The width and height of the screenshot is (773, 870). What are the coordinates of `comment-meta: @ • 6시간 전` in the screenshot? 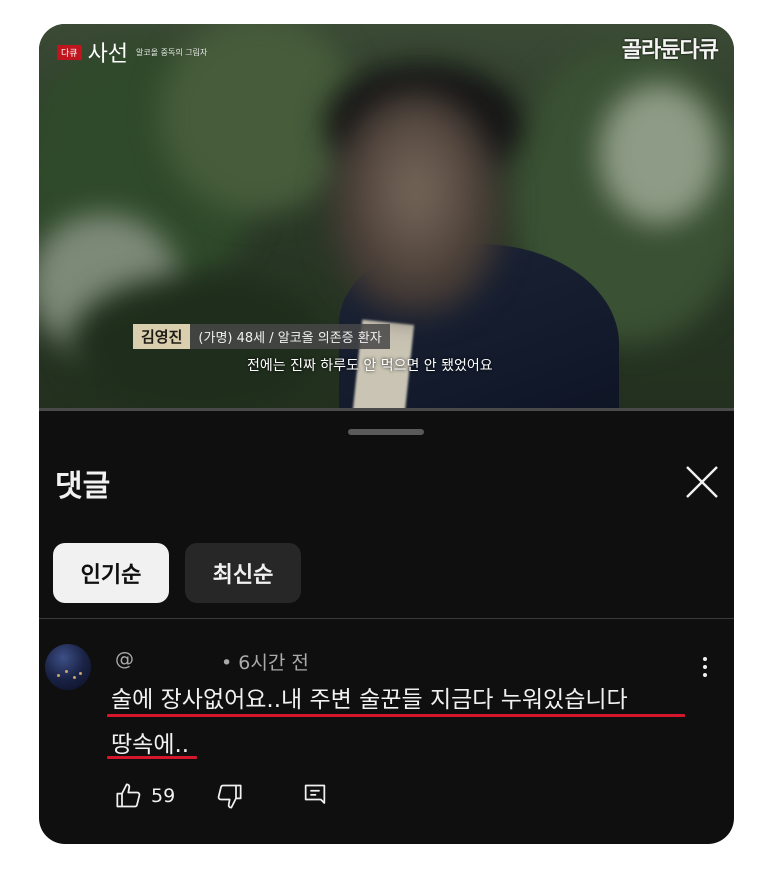 It's located at (212, 661).